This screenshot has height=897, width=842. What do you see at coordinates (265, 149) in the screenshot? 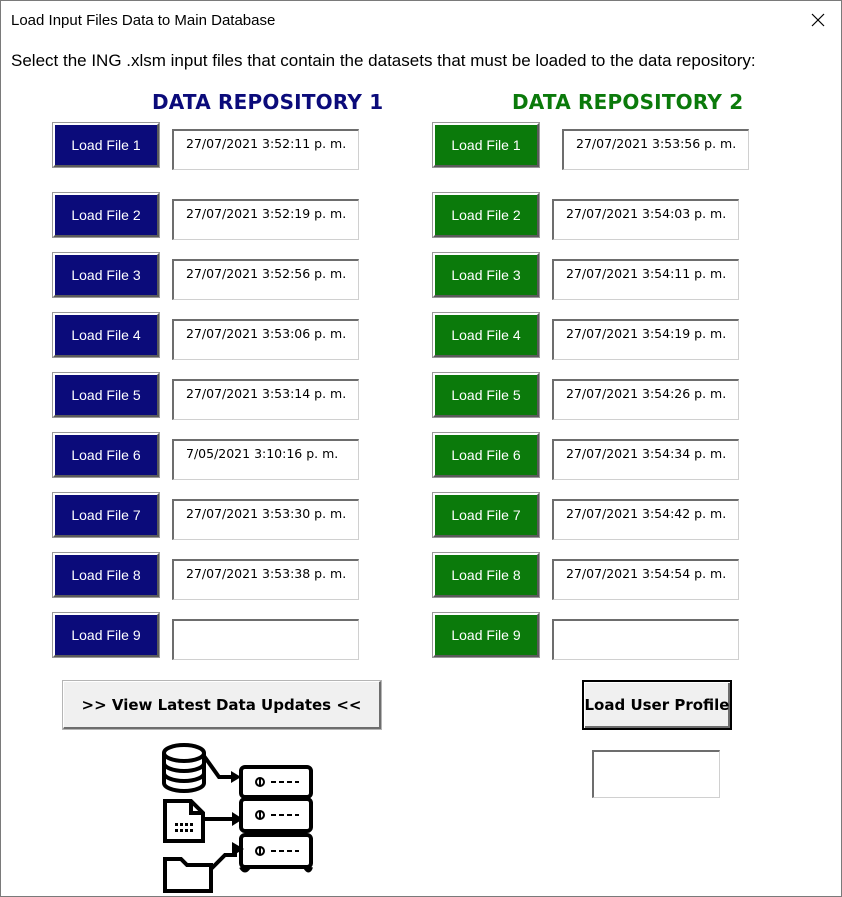
I see `repo1-file-1-timestamp: 27/07/2021 3:52:11 p. m.` at bounding box center [265, 149].